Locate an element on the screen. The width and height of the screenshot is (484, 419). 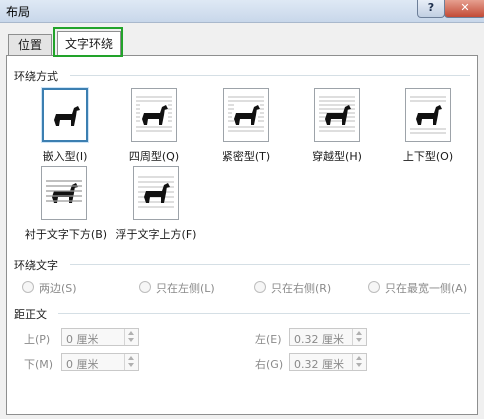
wrap-option-label: 穿越型(H) is located at coordinates (337, 156).